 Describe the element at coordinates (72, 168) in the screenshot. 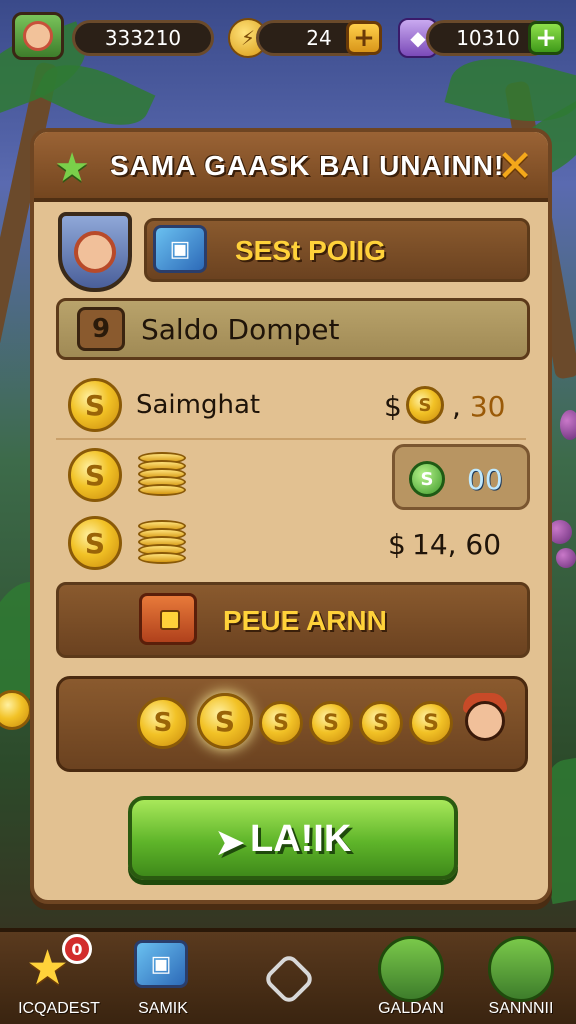

I see `star-icon: ★` at that location.